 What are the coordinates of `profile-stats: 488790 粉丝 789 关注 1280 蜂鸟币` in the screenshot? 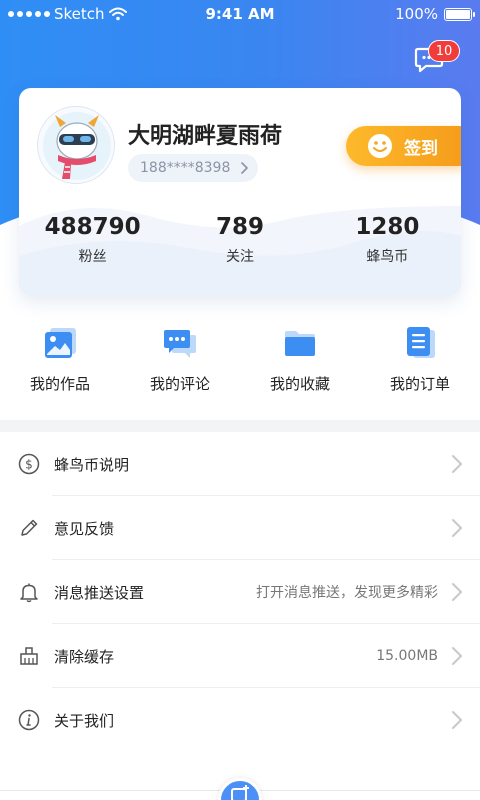 It's located at (240, 240).